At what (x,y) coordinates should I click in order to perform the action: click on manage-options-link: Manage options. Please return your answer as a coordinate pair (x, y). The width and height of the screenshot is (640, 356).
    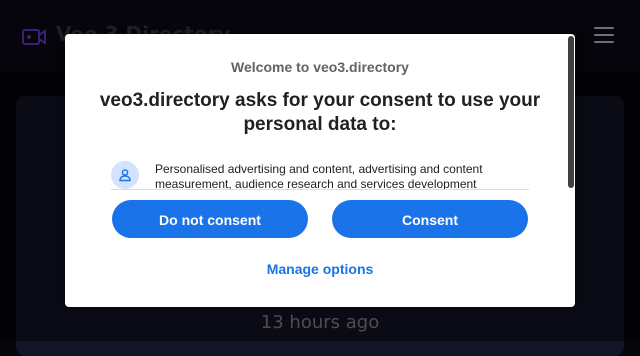
    Looking at the image, I should click on (320, 269).